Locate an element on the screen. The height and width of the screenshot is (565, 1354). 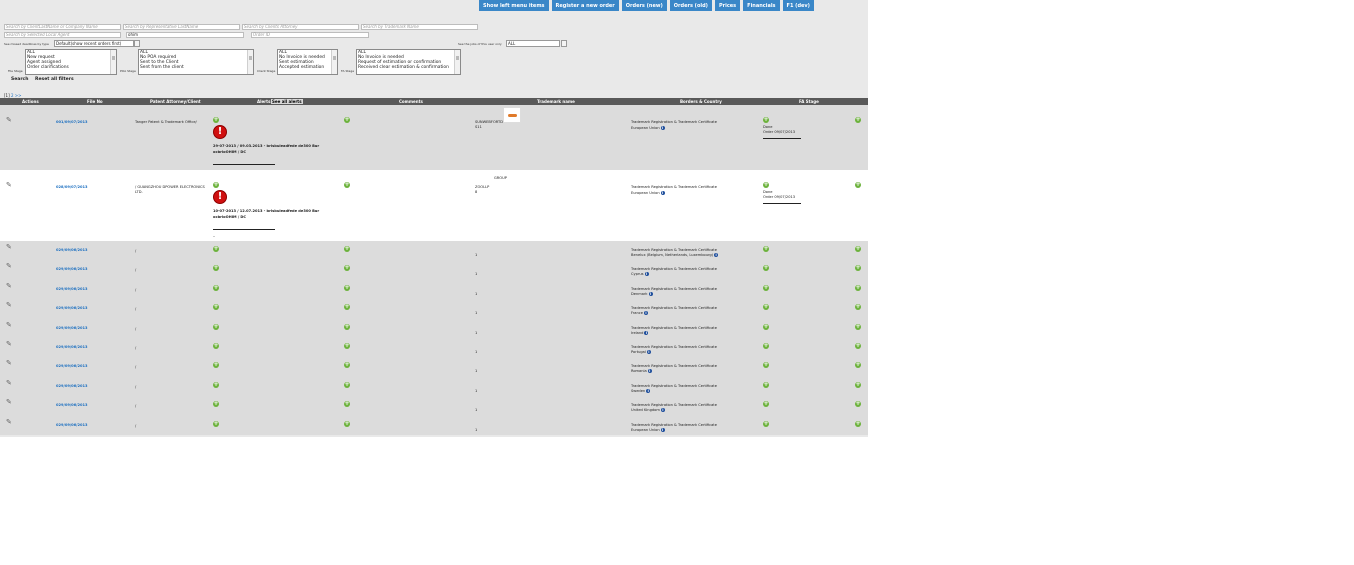
deadline-select-arrow is located at coordinates (137, 43).